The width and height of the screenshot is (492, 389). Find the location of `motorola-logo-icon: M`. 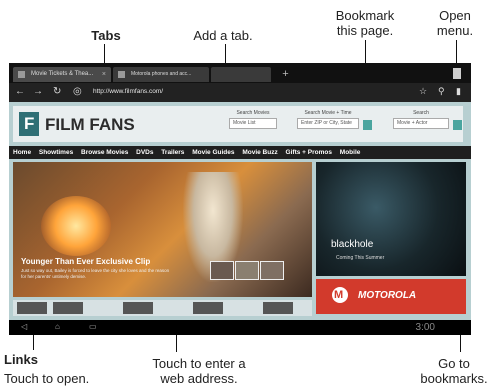

motorola-logo-icon: M is located at coordinates (340, 295).